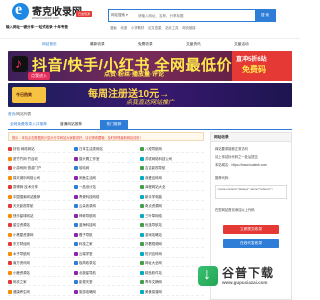 The height and width of the screenshot is (300, 320). Describe the element at coordinates (40, 187) in the screenshot. I see `site-link: 赛博网·技术分享` at that location.